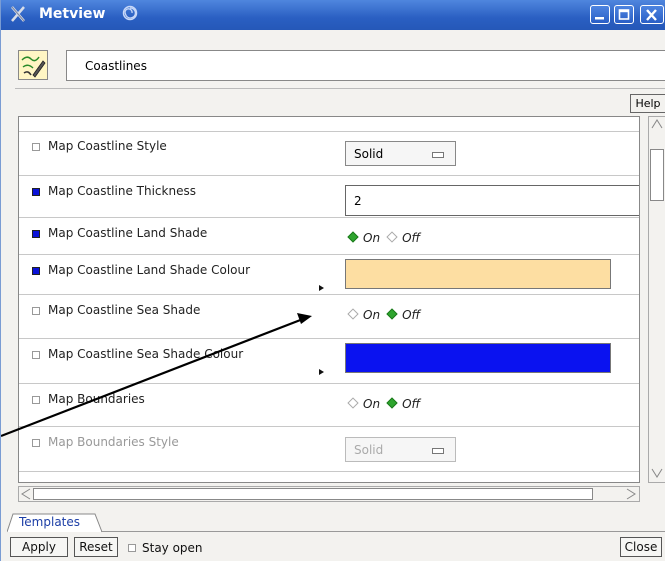 The image size is (665, 561). Describe the element at coordinates (333, 521) in the screenshot. I see `tab-bar: Templates` at that location.